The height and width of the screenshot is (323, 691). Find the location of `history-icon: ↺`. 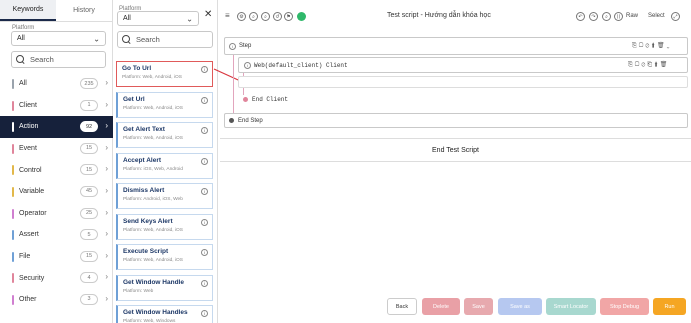

history-icon: ↺ is located at coordinates (277, 16).